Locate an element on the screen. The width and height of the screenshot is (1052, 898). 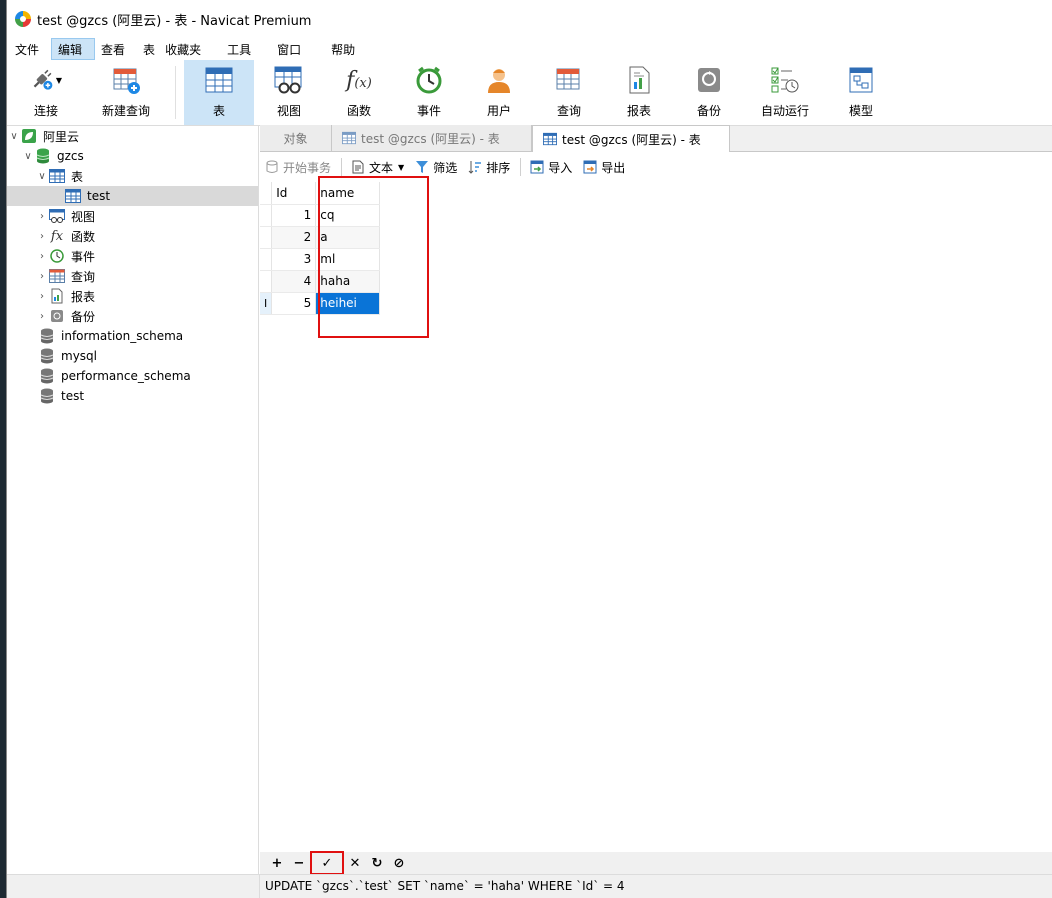
report-label: 报表 is located at coordinates (638, 111).